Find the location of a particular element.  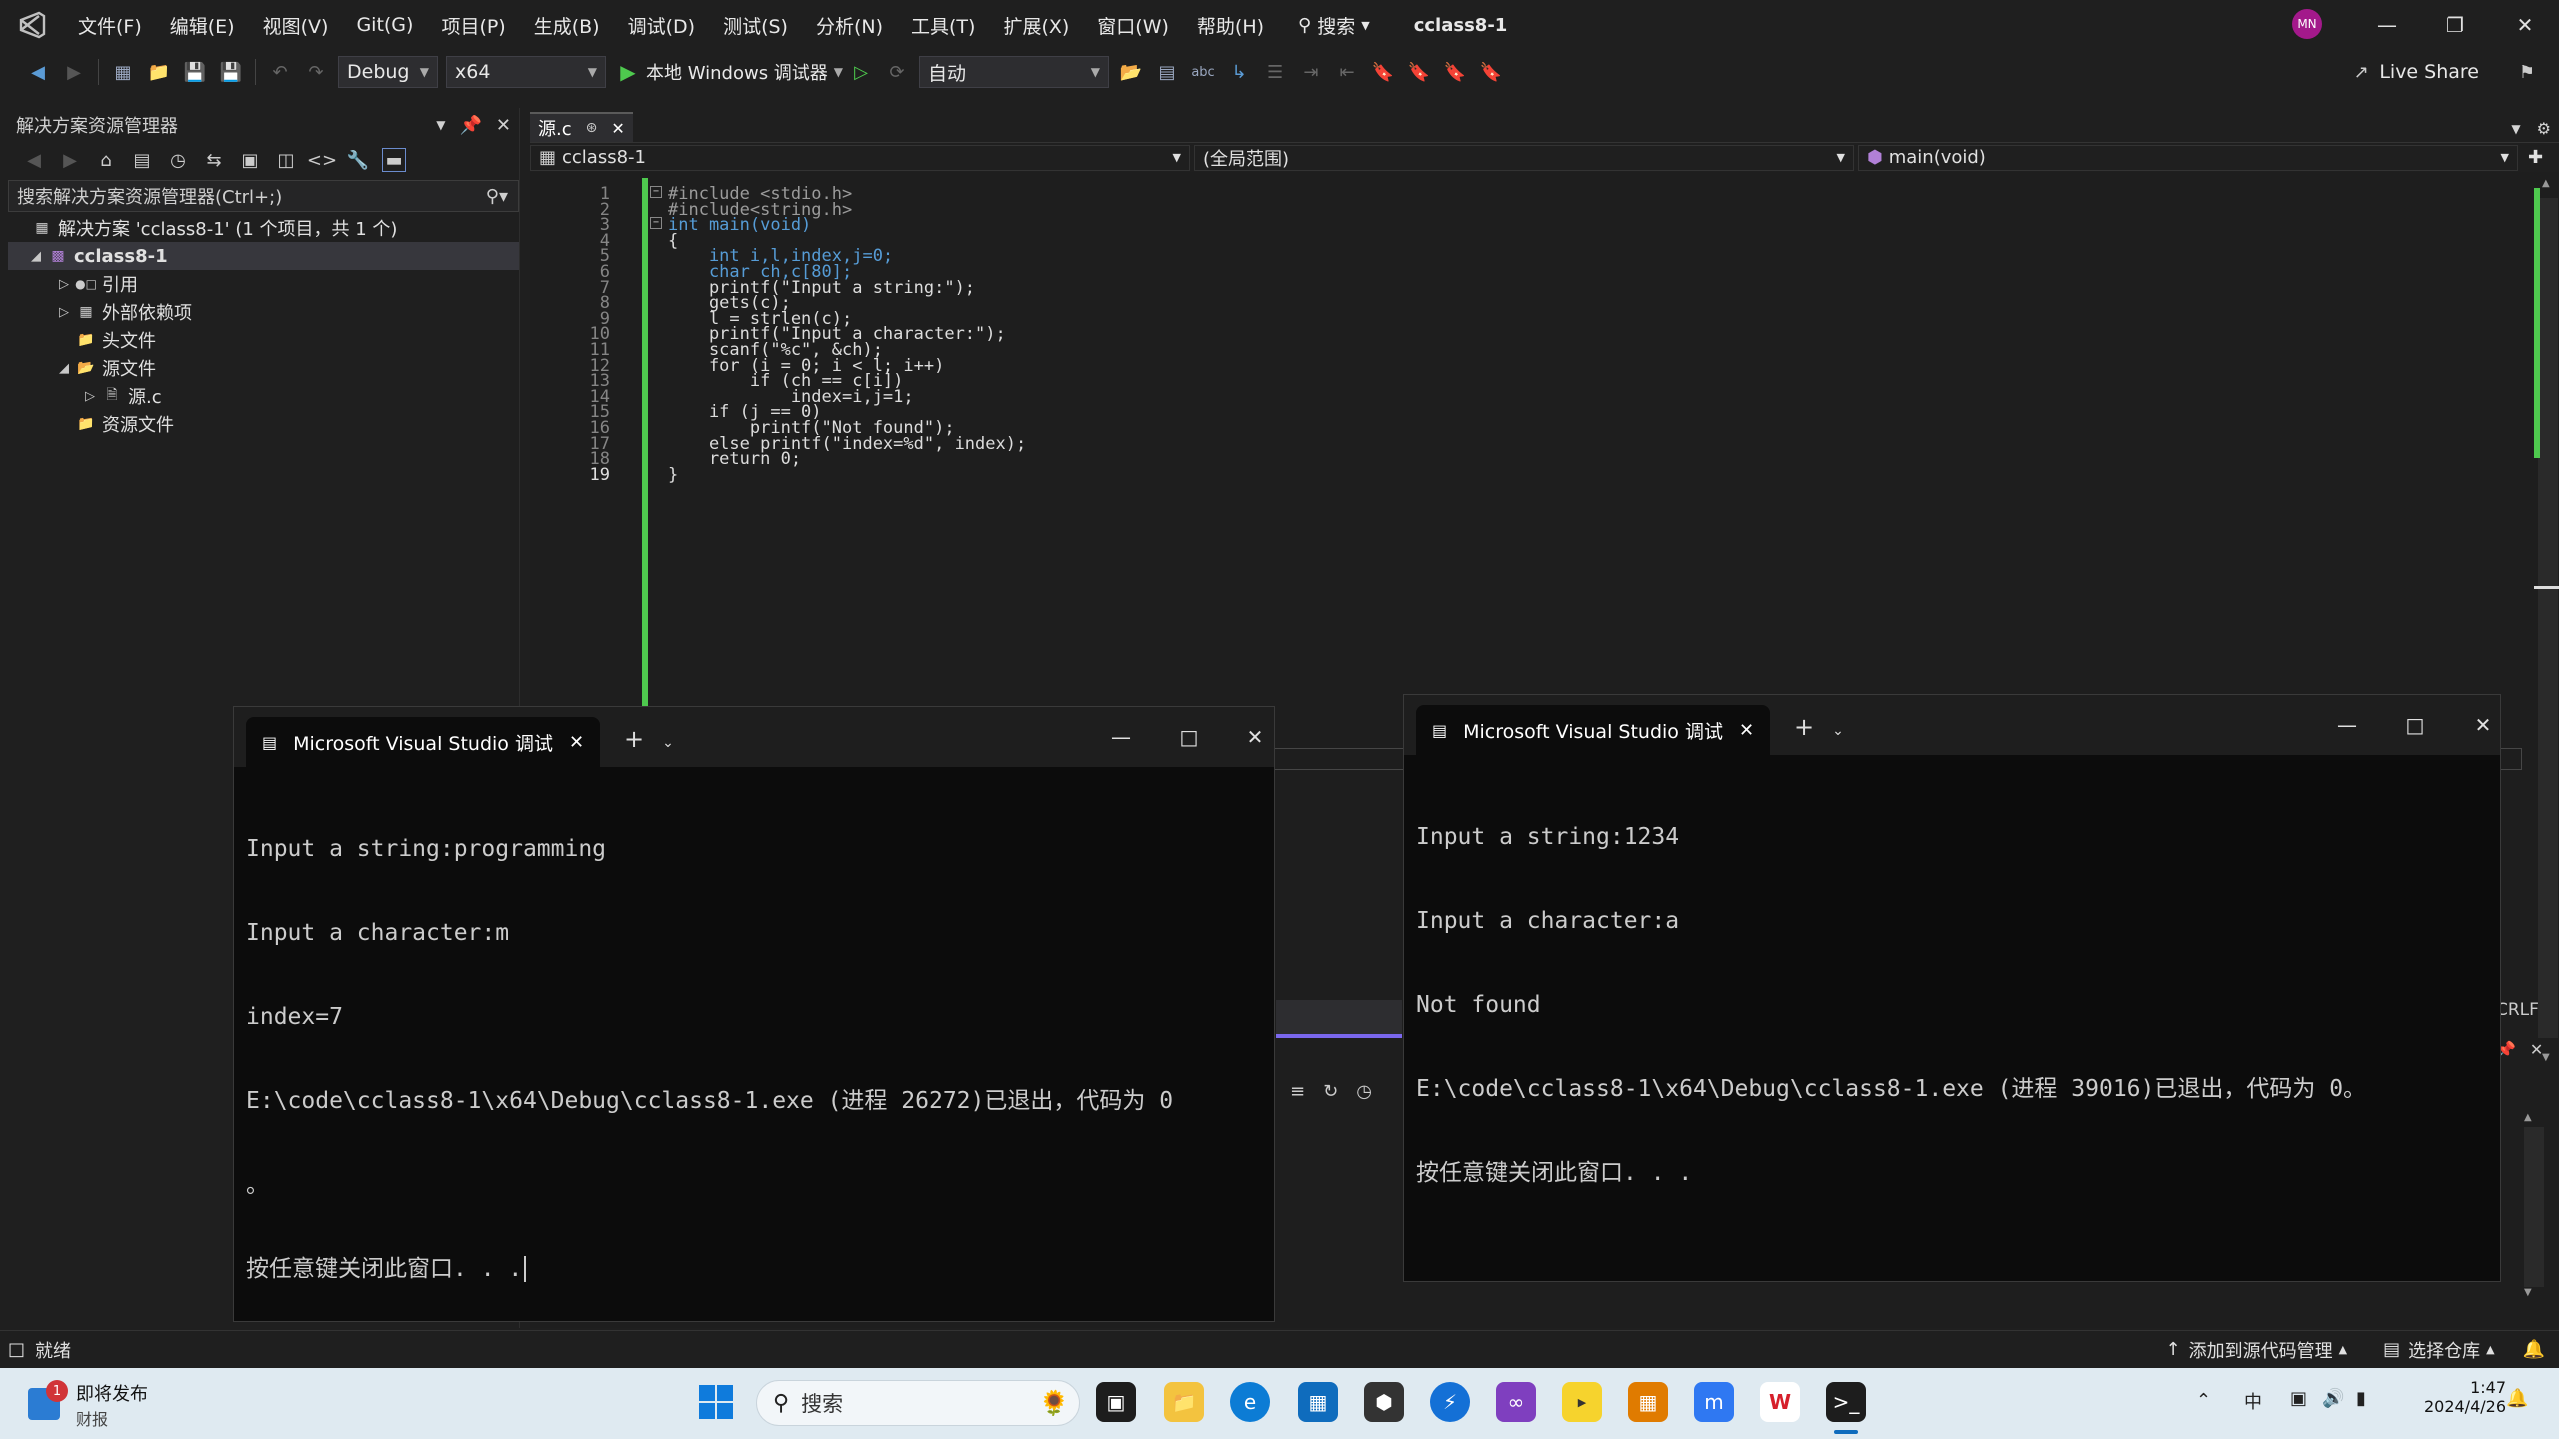

project-node: ◢ ▩ cclass8-1 is located at coordinates (263, 256).